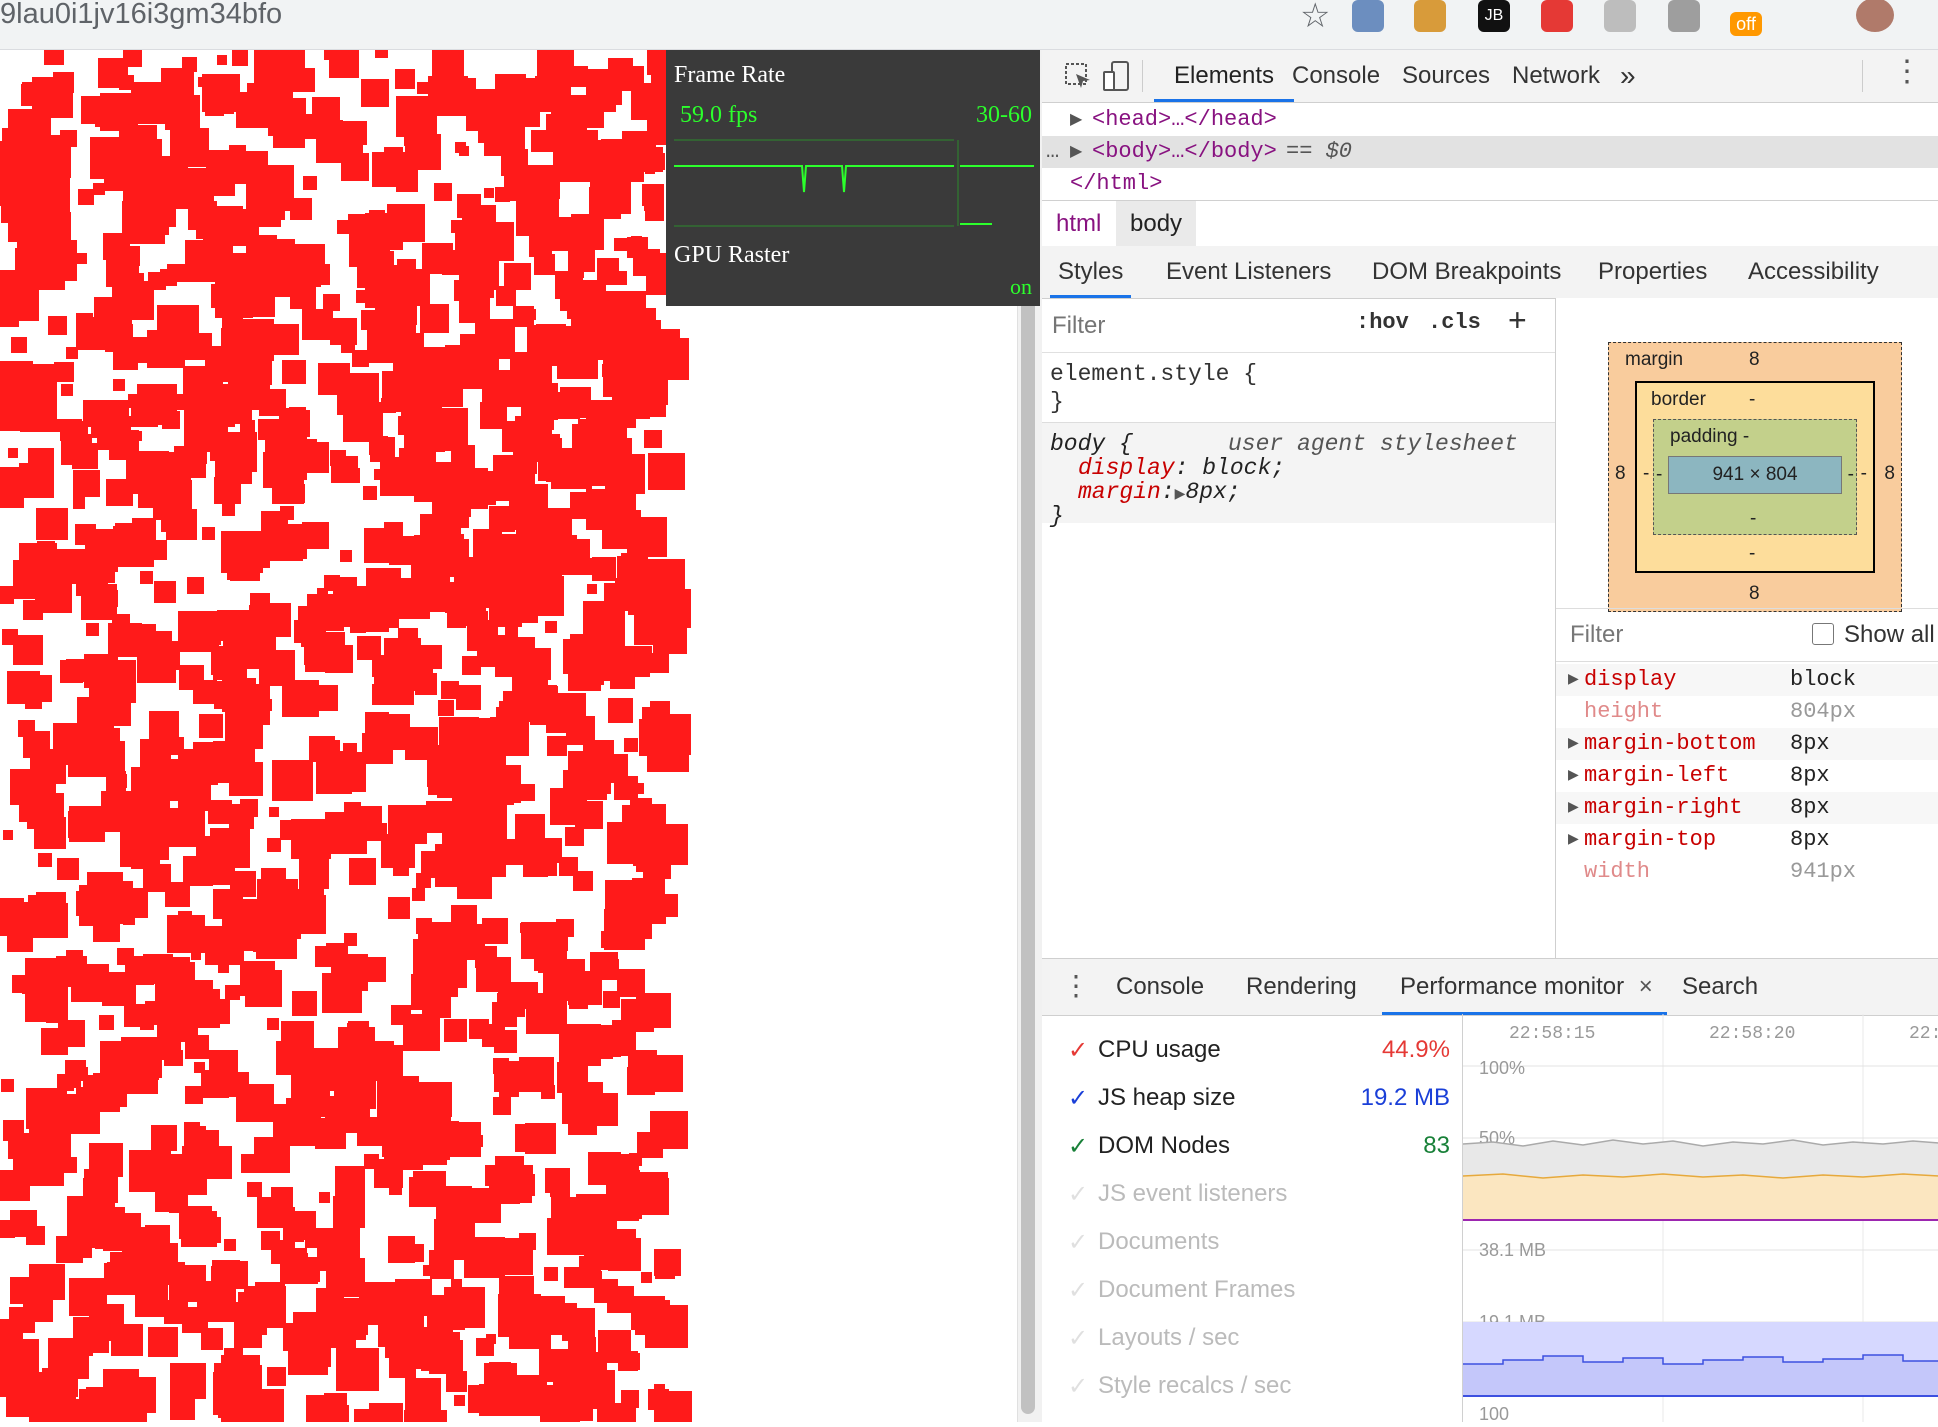 The image size is (1938, 1427). What do you see at coordinates (1252, 1098) in the screenshot?
I see `perf-metric-row: ✓ JS heap size 19.2 MB` at bounding box center [1252, 1098].